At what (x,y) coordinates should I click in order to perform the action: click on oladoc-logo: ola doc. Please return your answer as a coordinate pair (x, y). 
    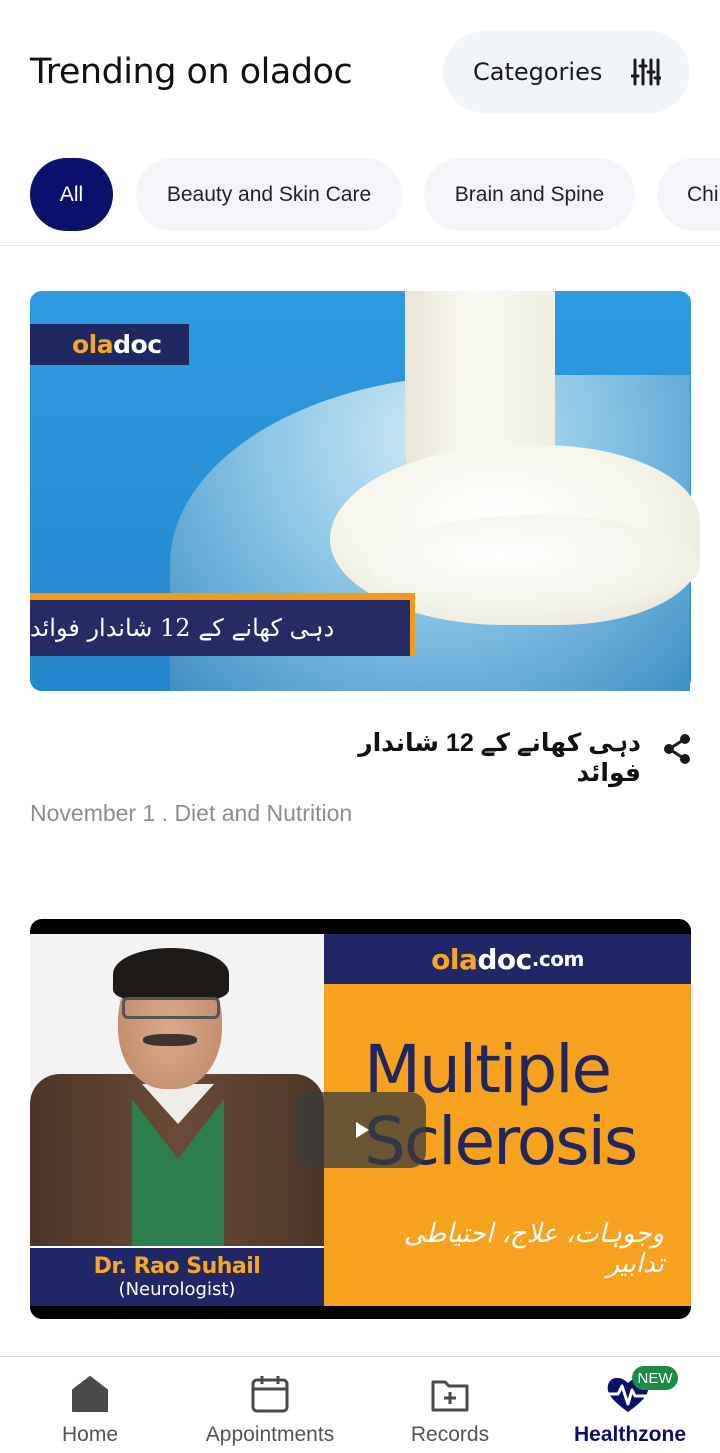
    Looking at the image, I should click on (109, 344).